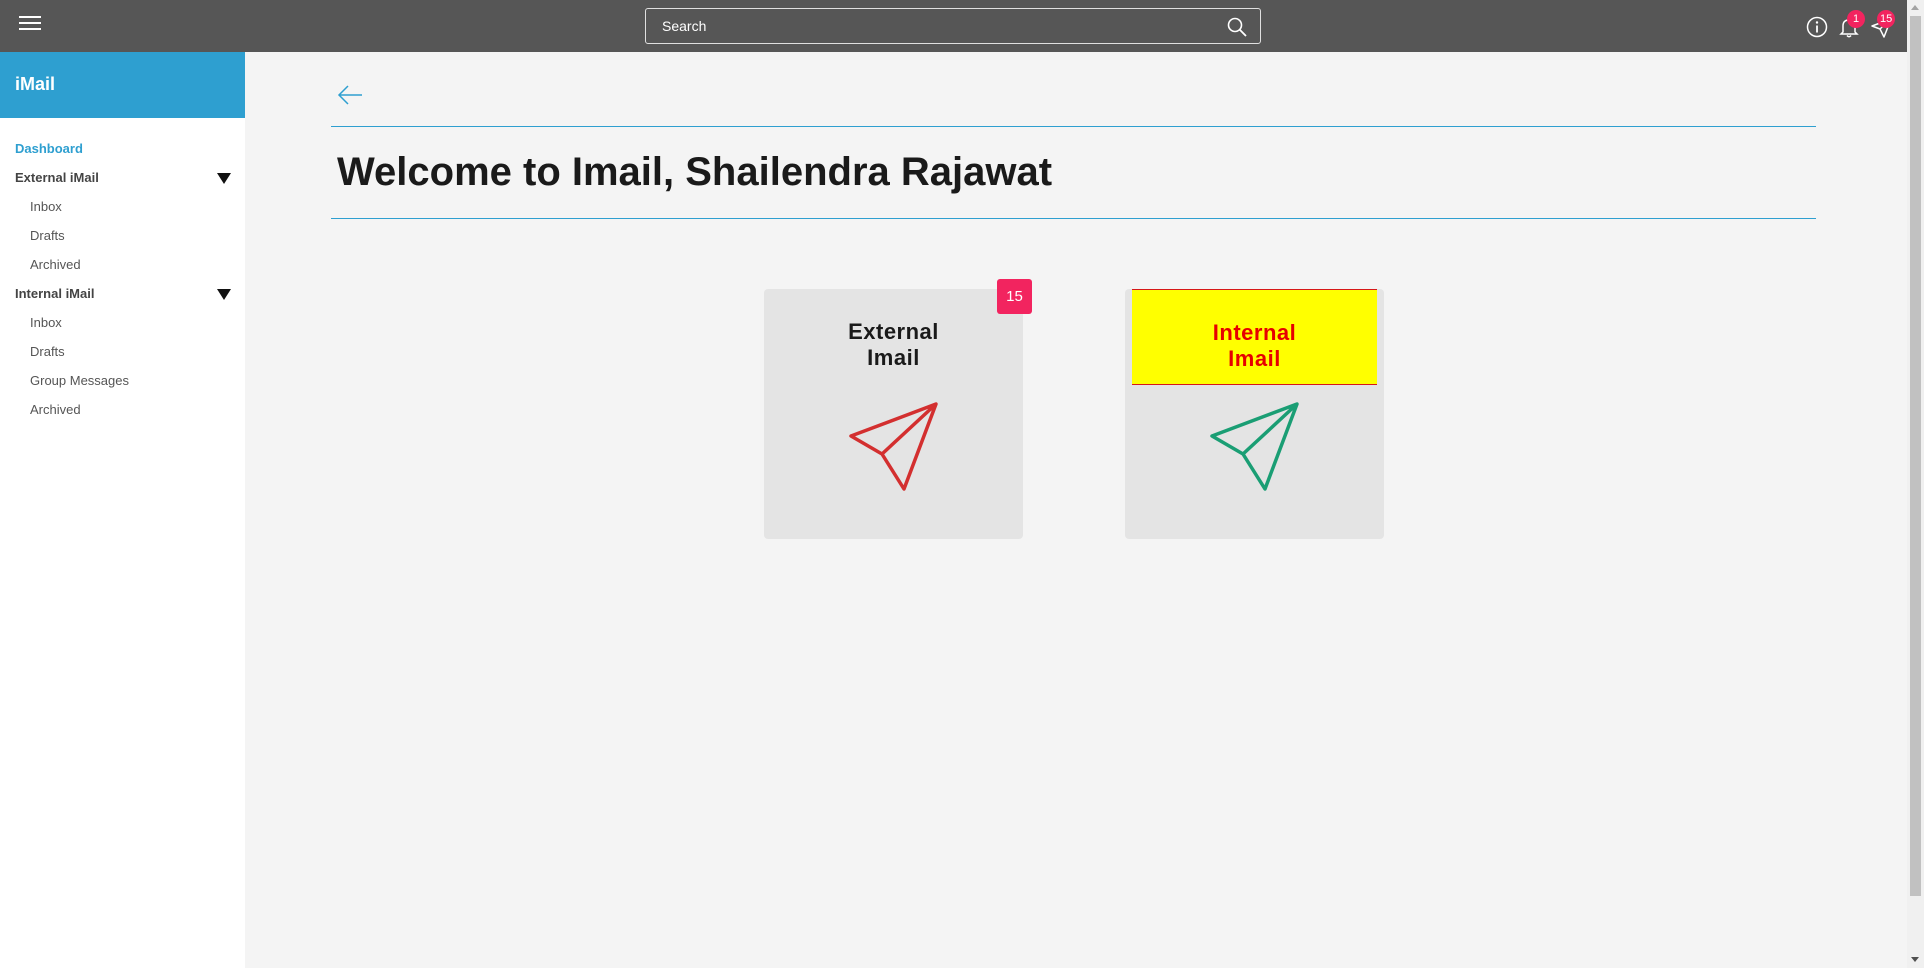 The width and height of the screenshot is (1924, 968). Describe the element at coordinates (122, 264) in the screenshot. I see `sidebar-item-external-archived: Archived` at that location.